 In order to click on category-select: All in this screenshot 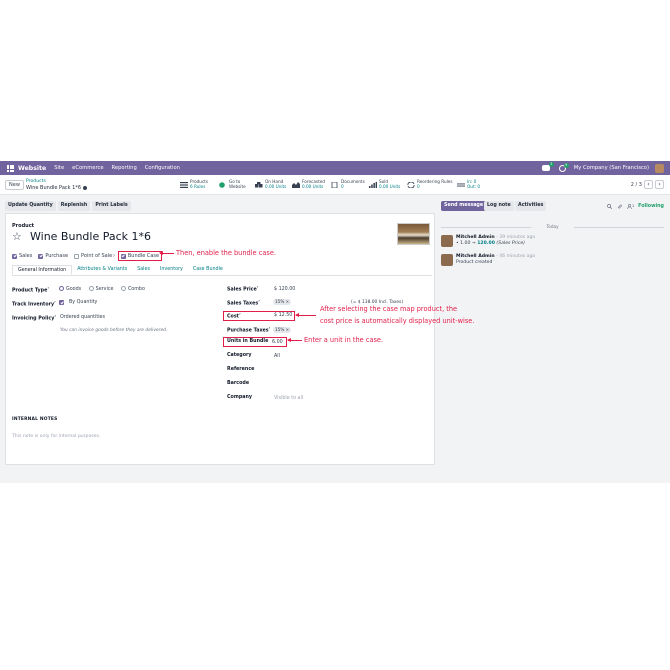, I will do `click(277, 356)`.